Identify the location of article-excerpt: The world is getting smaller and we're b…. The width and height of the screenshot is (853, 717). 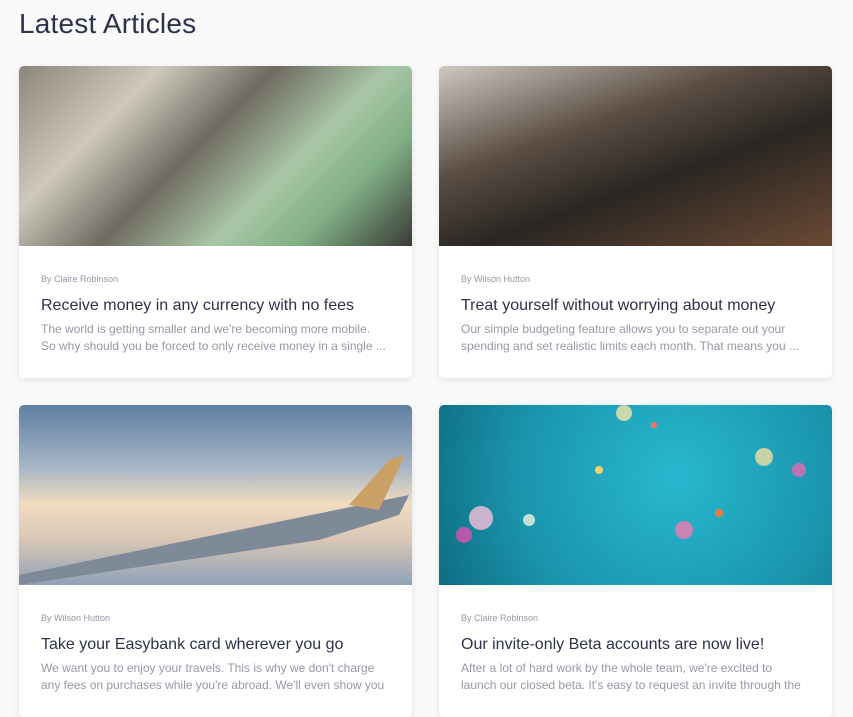
(213, 337).